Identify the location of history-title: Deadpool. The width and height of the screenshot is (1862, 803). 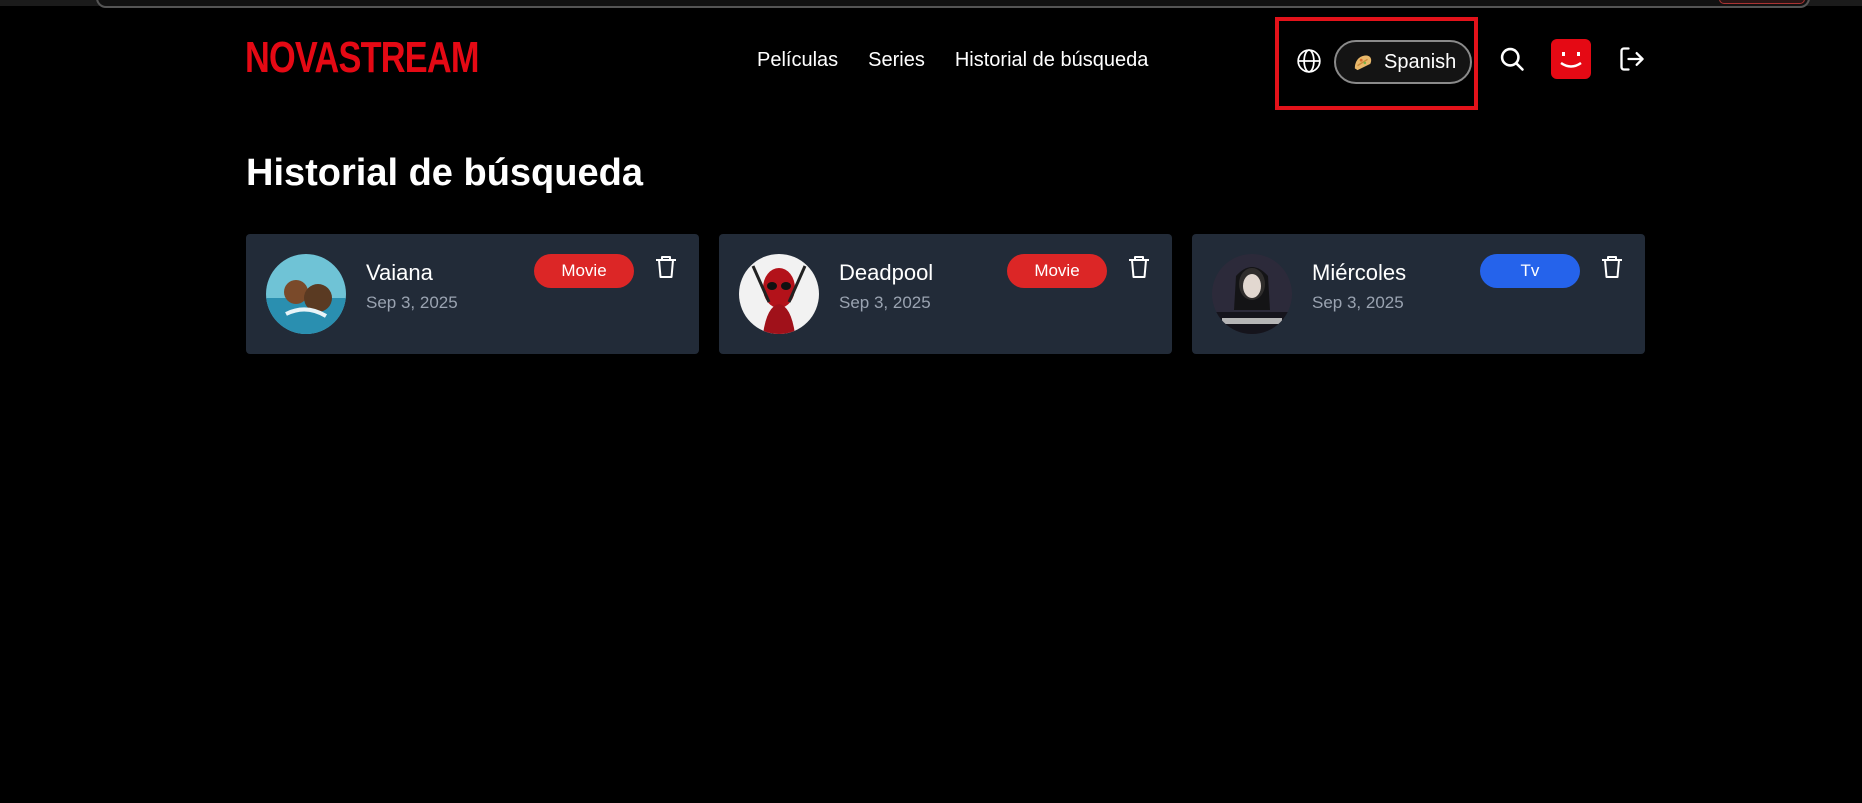
(886, 272).